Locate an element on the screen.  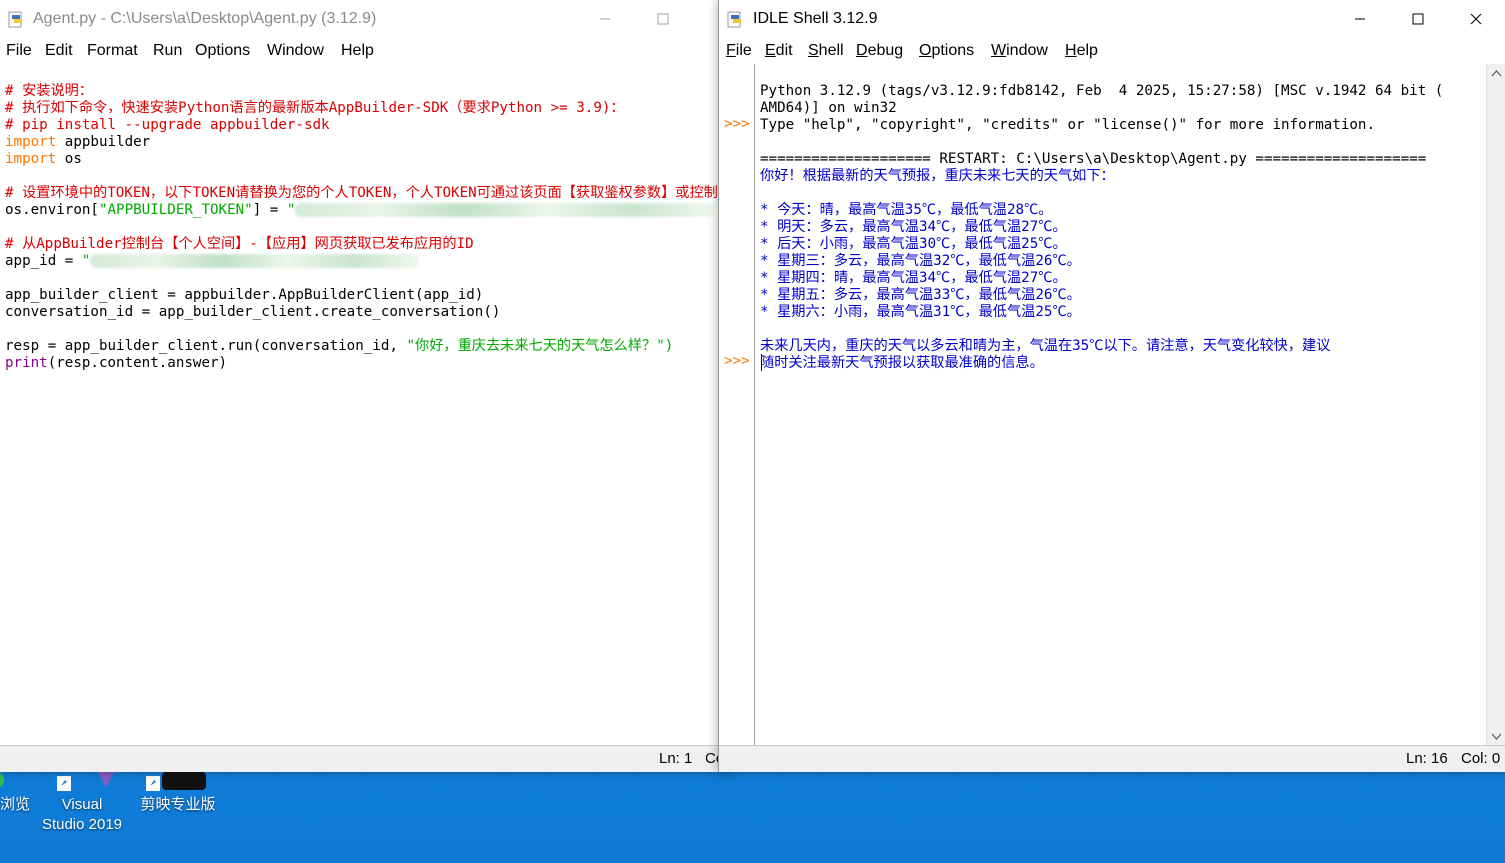
editor-minimize-button is located at coordinates (605, 19).